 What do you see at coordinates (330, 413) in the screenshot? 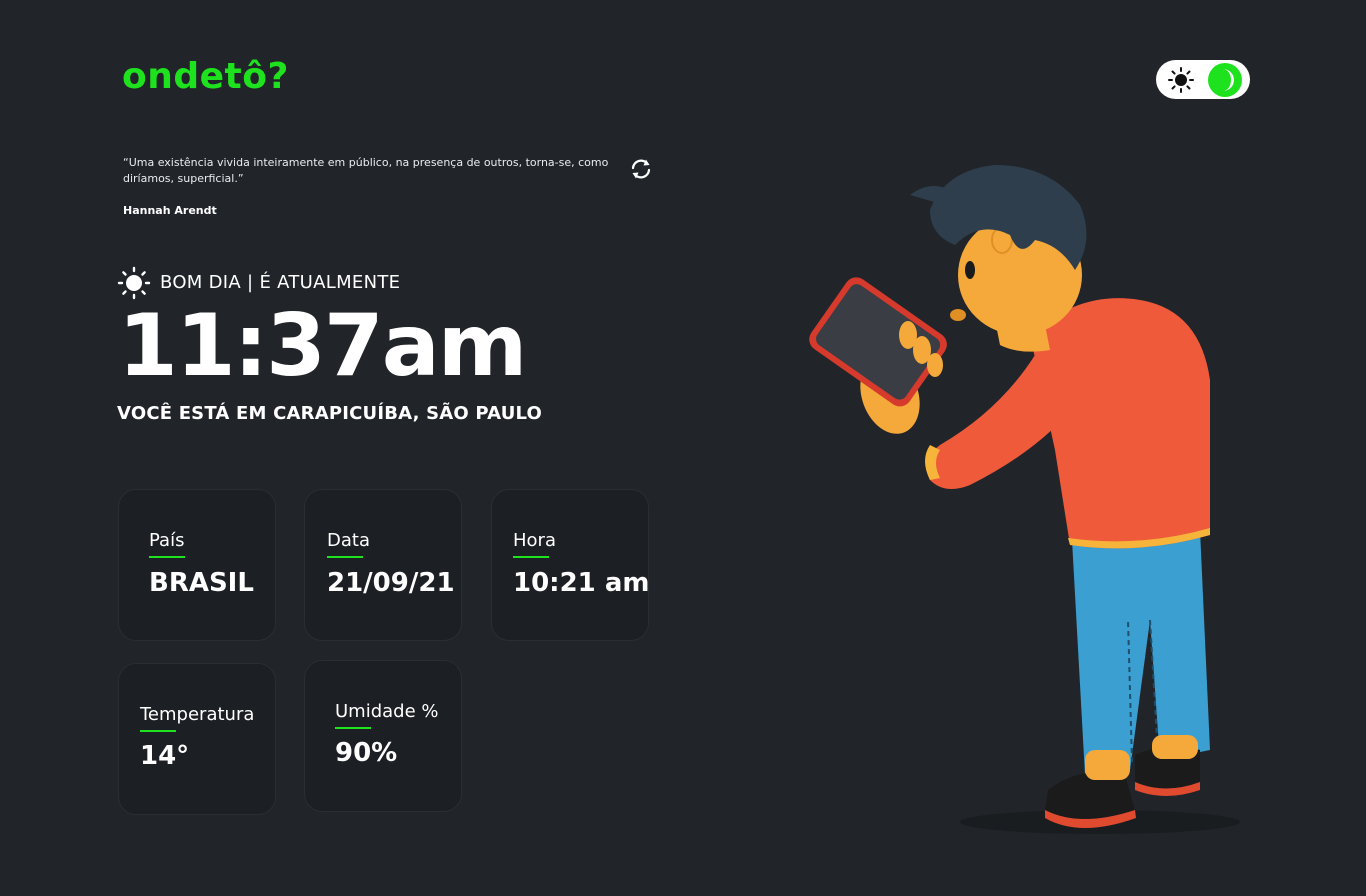
I see `location-text: VOCÊ ESTÁ EM CARAPICUÍBA, SÃO PAULO` at bounding box center [330, 413].